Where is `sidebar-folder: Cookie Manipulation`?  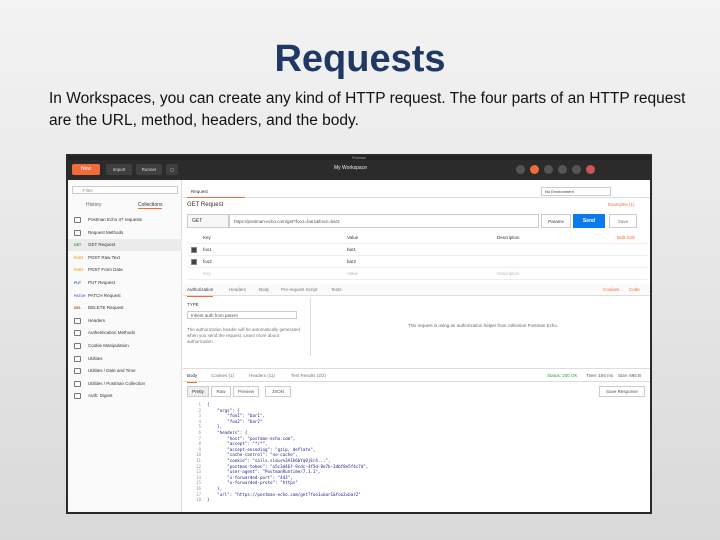
sidebar-folder: Cookie Manipulation is located at coordinates (125, 346).